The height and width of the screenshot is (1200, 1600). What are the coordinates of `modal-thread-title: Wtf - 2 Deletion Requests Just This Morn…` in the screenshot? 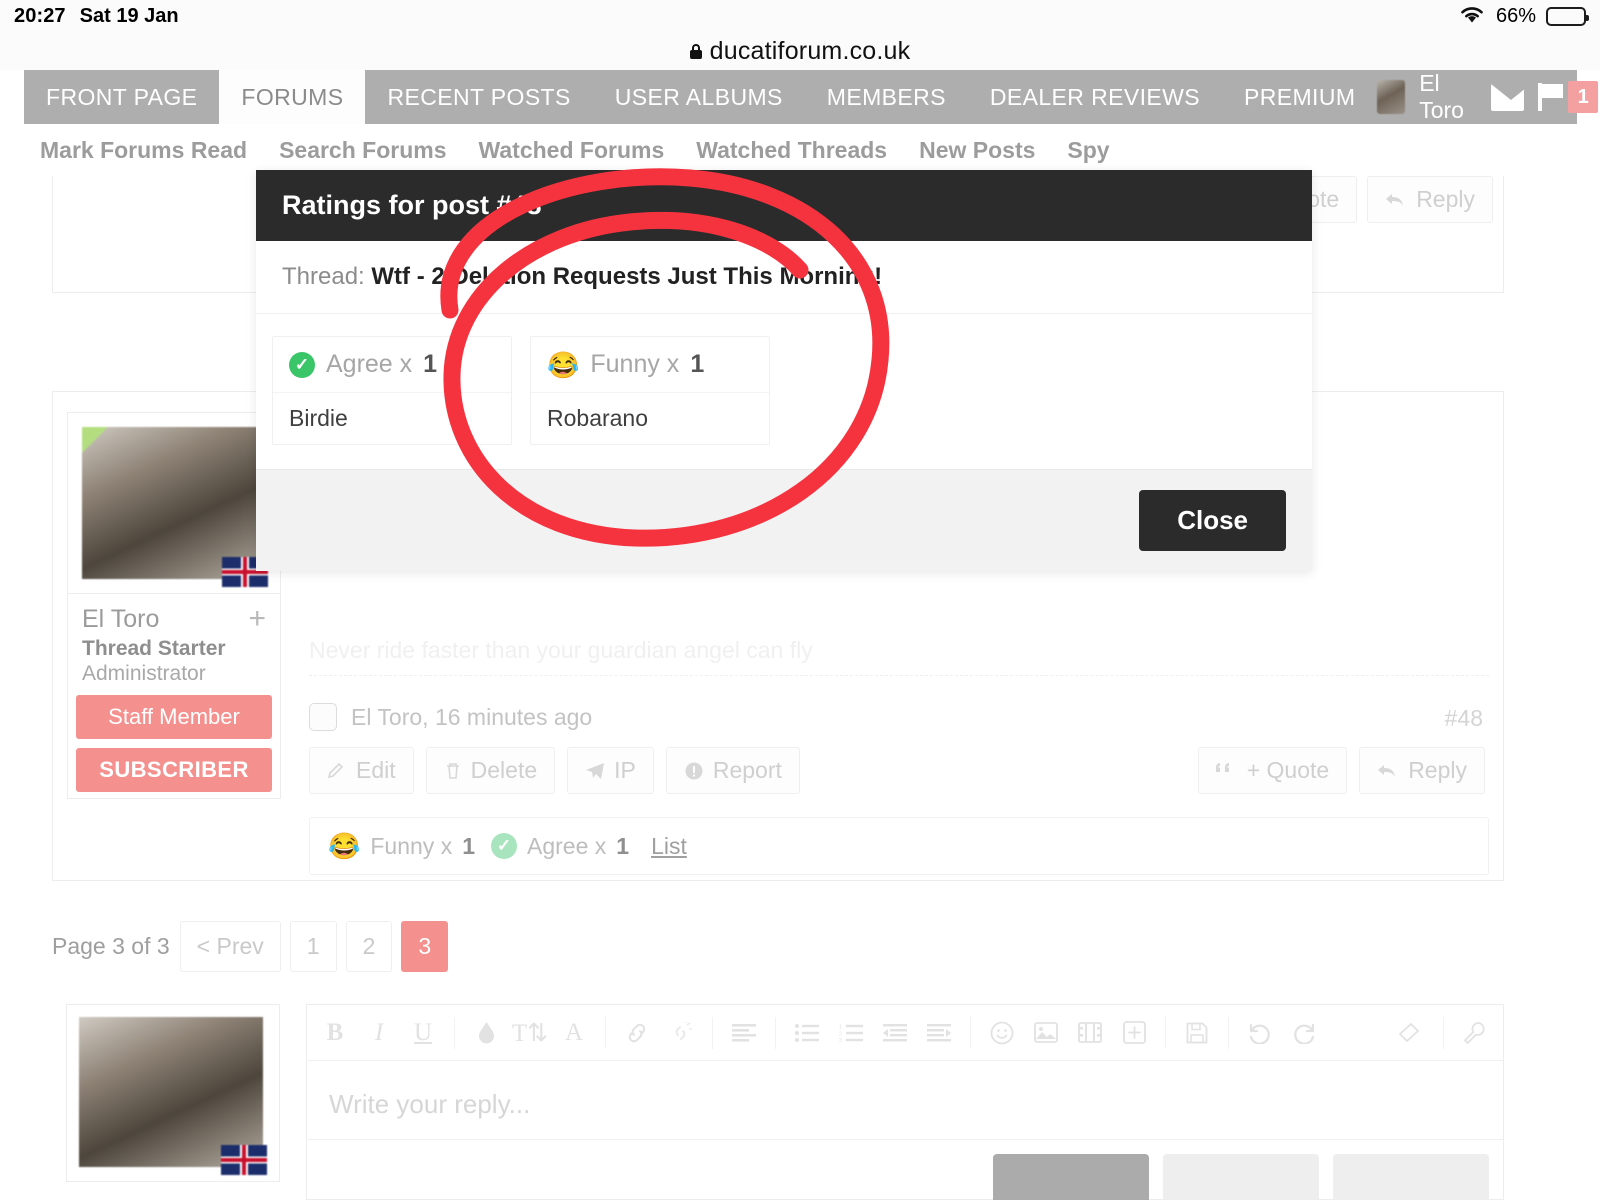 It's located at (626, 276).